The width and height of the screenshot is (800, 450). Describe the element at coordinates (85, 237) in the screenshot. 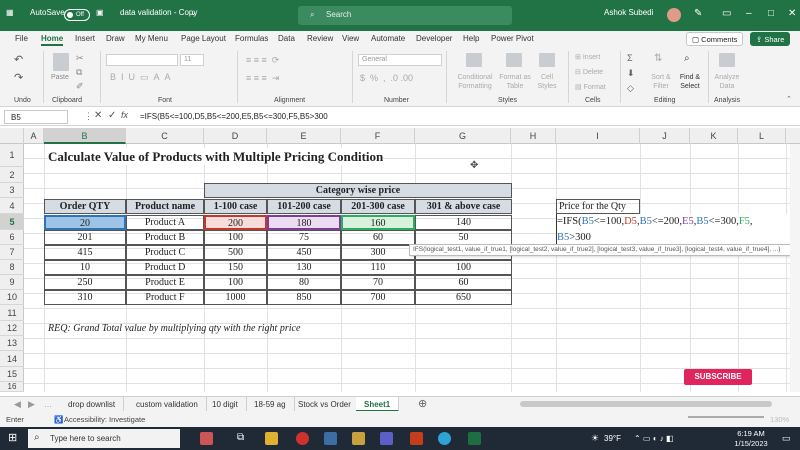

I see `table-cell: 201` at that location.